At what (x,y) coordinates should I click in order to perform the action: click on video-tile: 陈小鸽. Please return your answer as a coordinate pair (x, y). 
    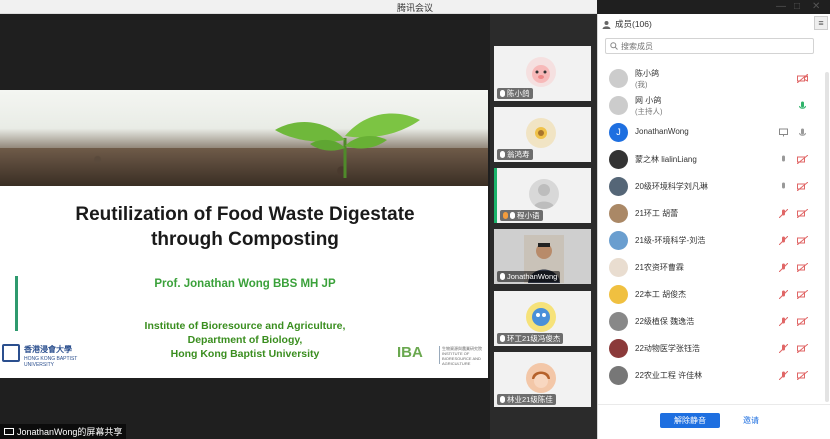
    Looking at the image, I should click on (542, 73).